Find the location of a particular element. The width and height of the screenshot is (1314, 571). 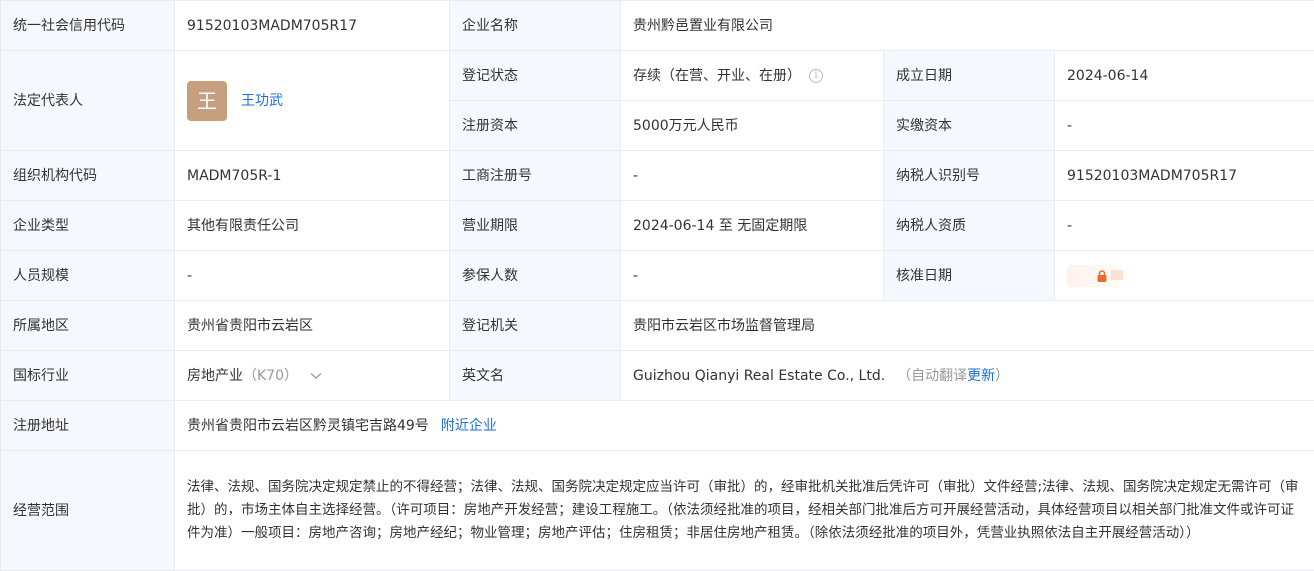

label-staff-size: 人员规模 is located at coordinates (88, 276).